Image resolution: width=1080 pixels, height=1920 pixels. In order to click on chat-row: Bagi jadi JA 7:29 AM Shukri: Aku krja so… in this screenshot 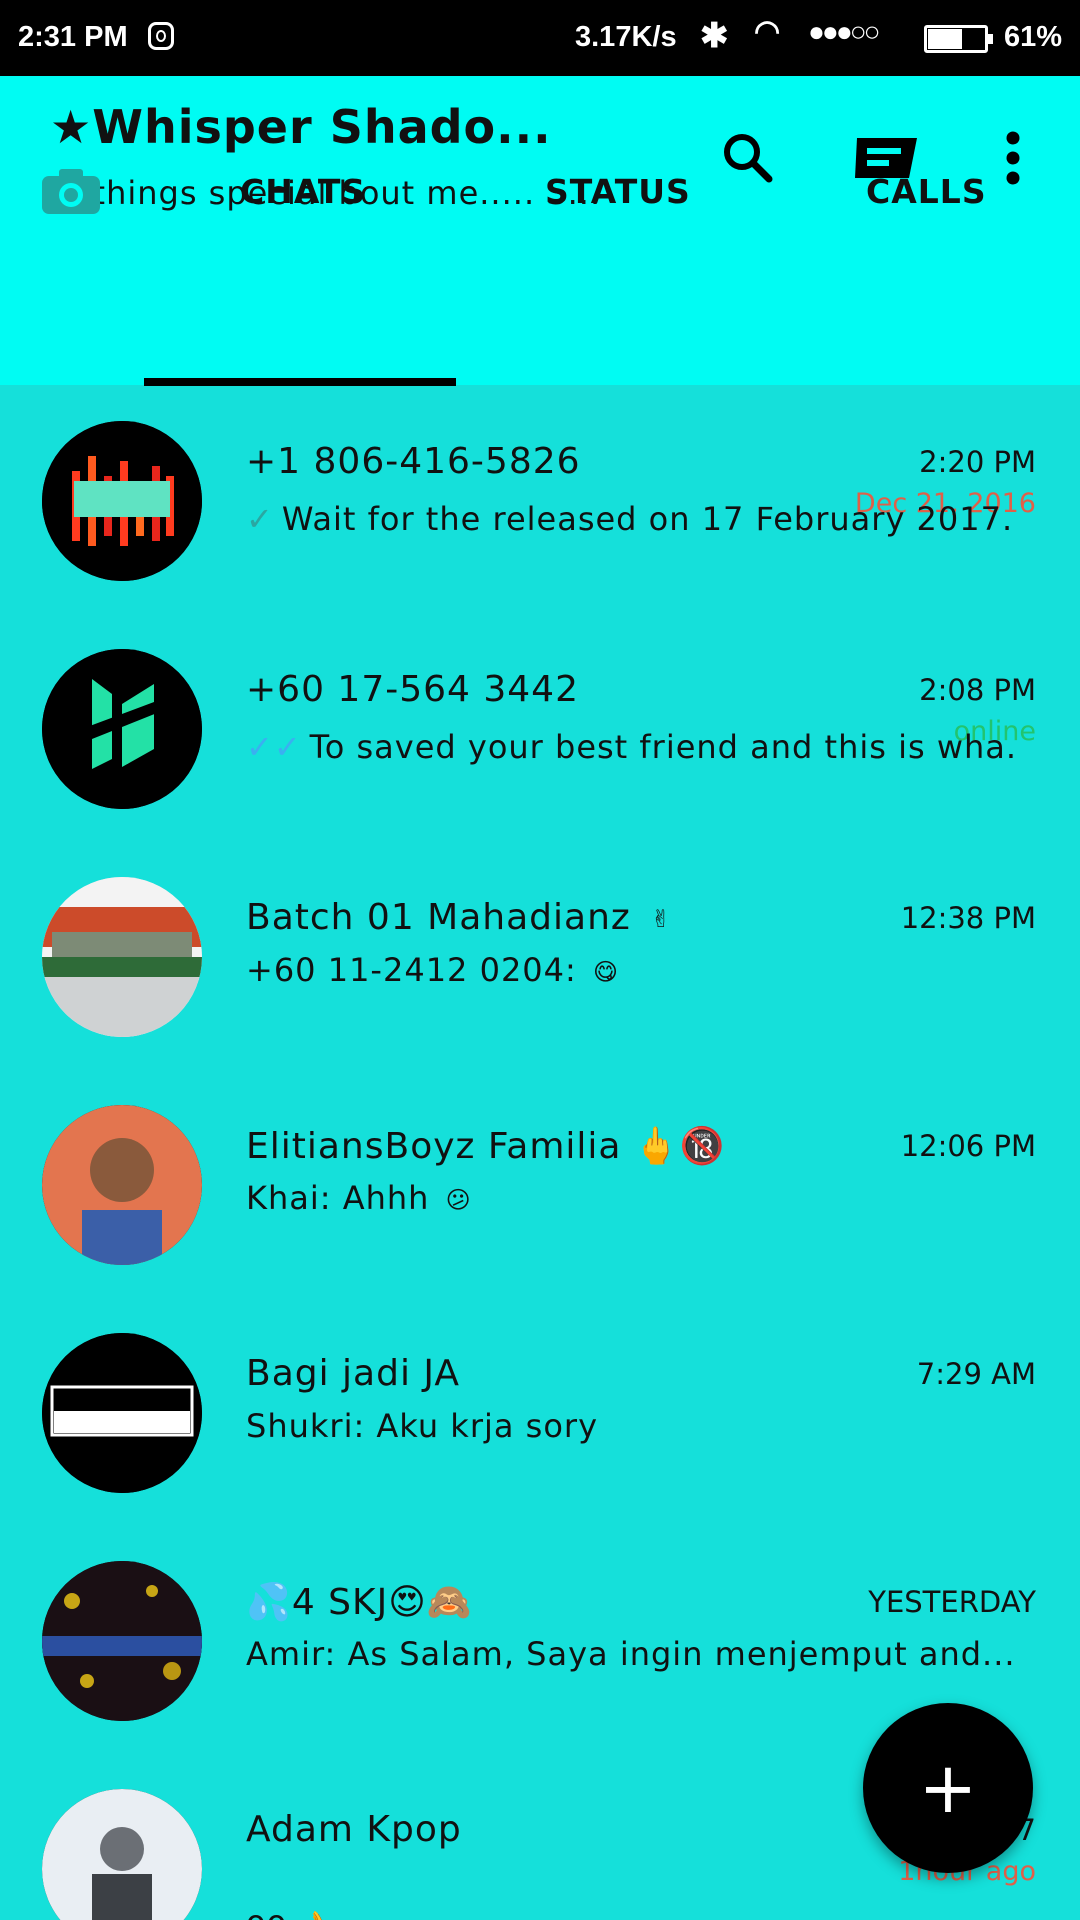, I will do `click(540, 1411)`.